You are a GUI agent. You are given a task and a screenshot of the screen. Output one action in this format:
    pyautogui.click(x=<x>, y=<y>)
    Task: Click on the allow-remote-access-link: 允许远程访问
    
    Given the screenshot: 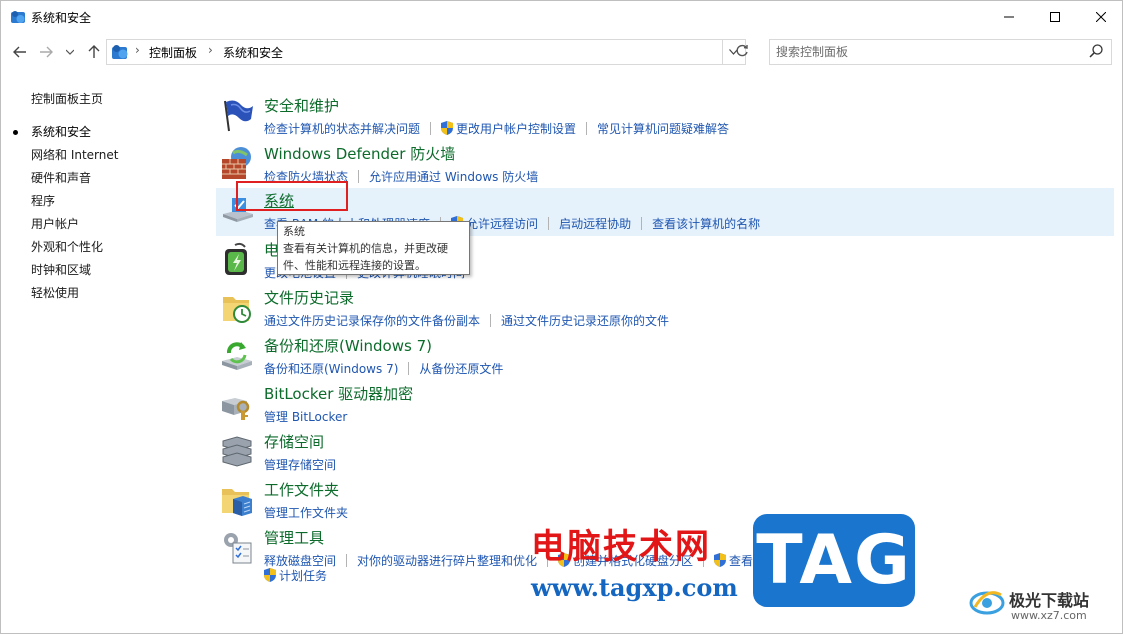 What is the action you would take?
    pyautogui.click(x=502, y=224)
    